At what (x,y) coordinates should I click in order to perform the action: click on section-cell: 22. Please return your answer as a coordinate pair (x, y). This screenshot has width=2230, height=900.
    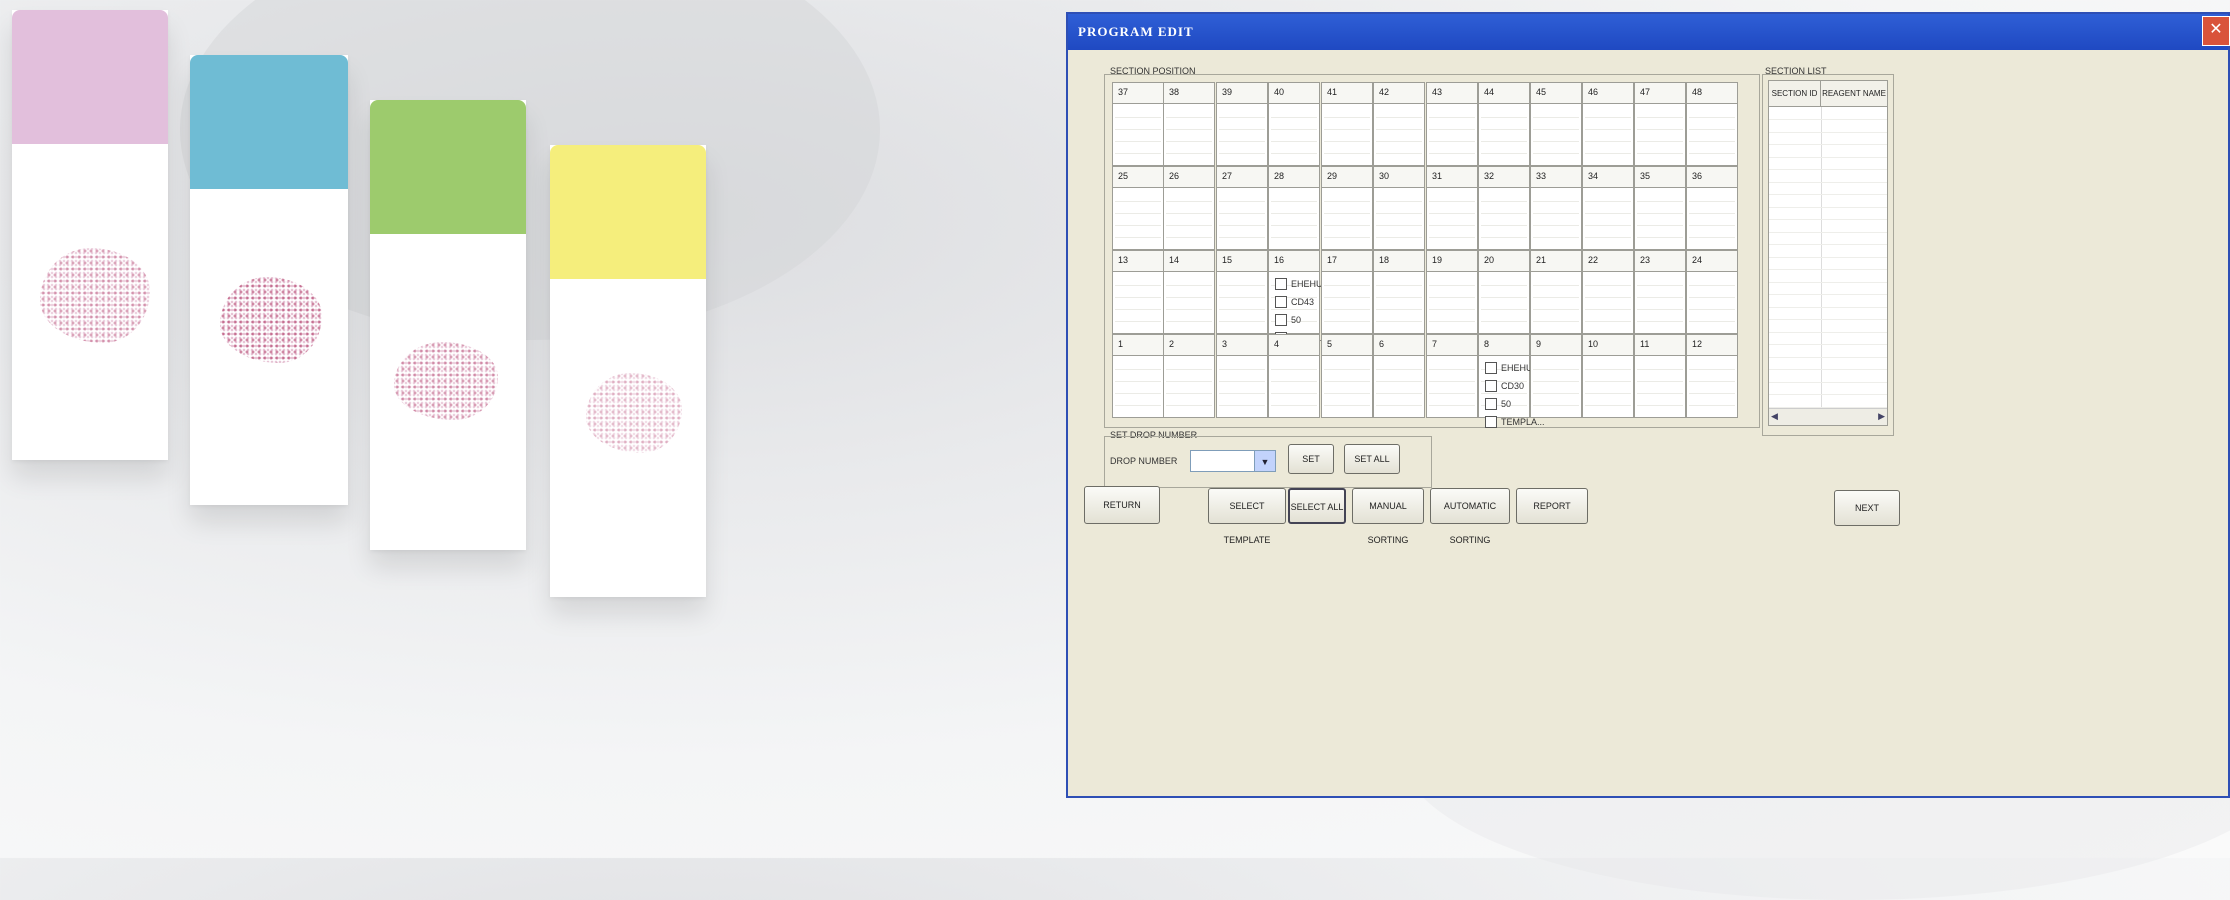
    Looking at the image, I should click on (1608, 292).